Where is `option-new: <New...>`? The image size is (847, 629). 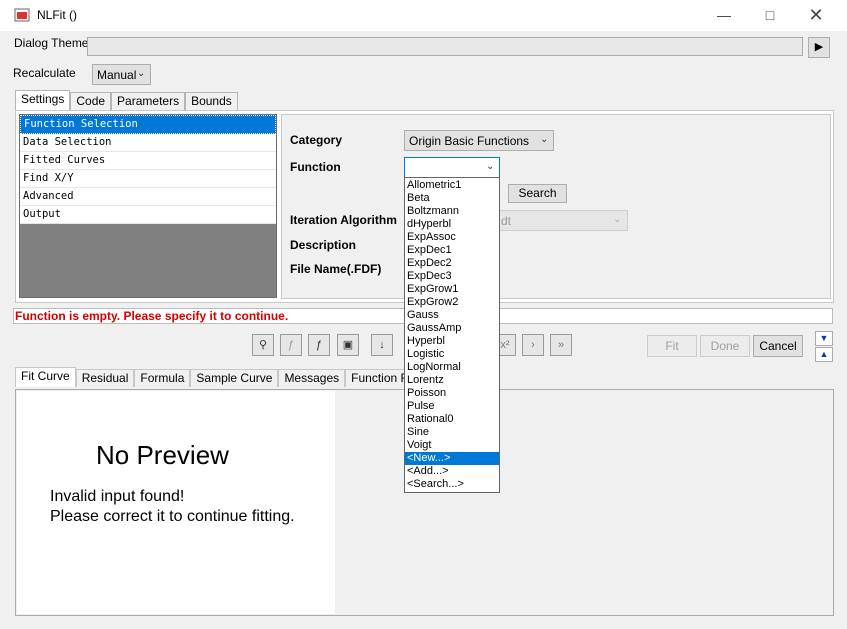 option-new: <New...> is located at coordinates (452, 458).